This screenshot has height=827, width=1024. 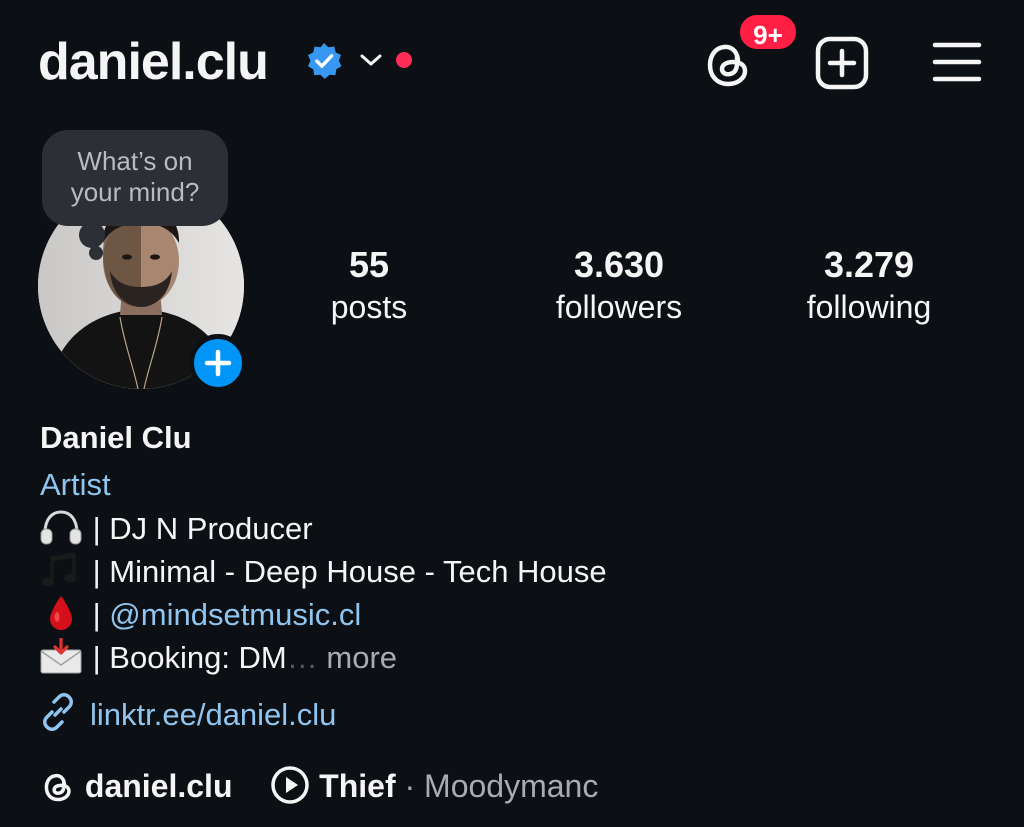 What do you see at coordinates (369, 264) in the screenshot?
I see `stat-value: 55` at bounding box center [369, 264].